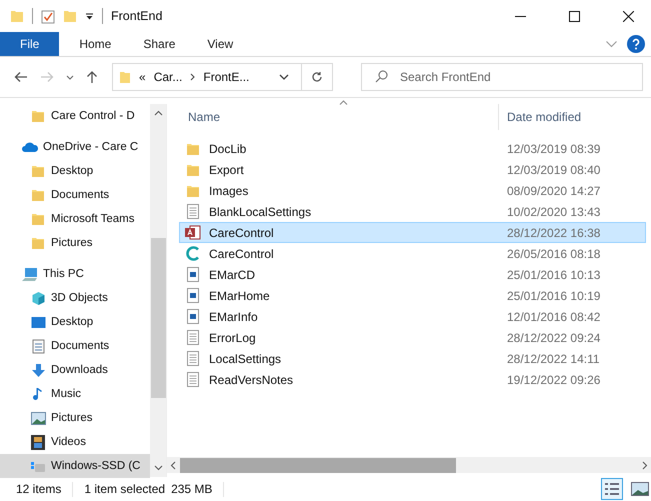 Image resolution: width=651 pixels, height=501 pixels. Describe the element at coordinates (70, 77) in the screenshot. I see `recent-dropdown-icon` at that location.